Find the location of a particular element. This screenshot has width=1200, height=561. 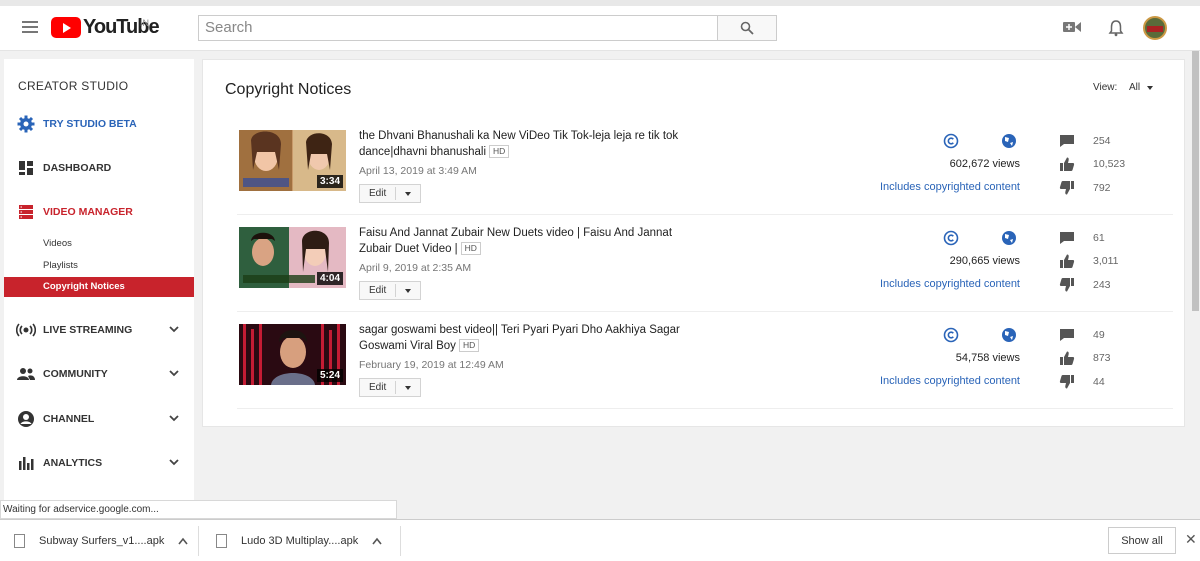

search-placeholder: Search is located at coordinates (229, 27).